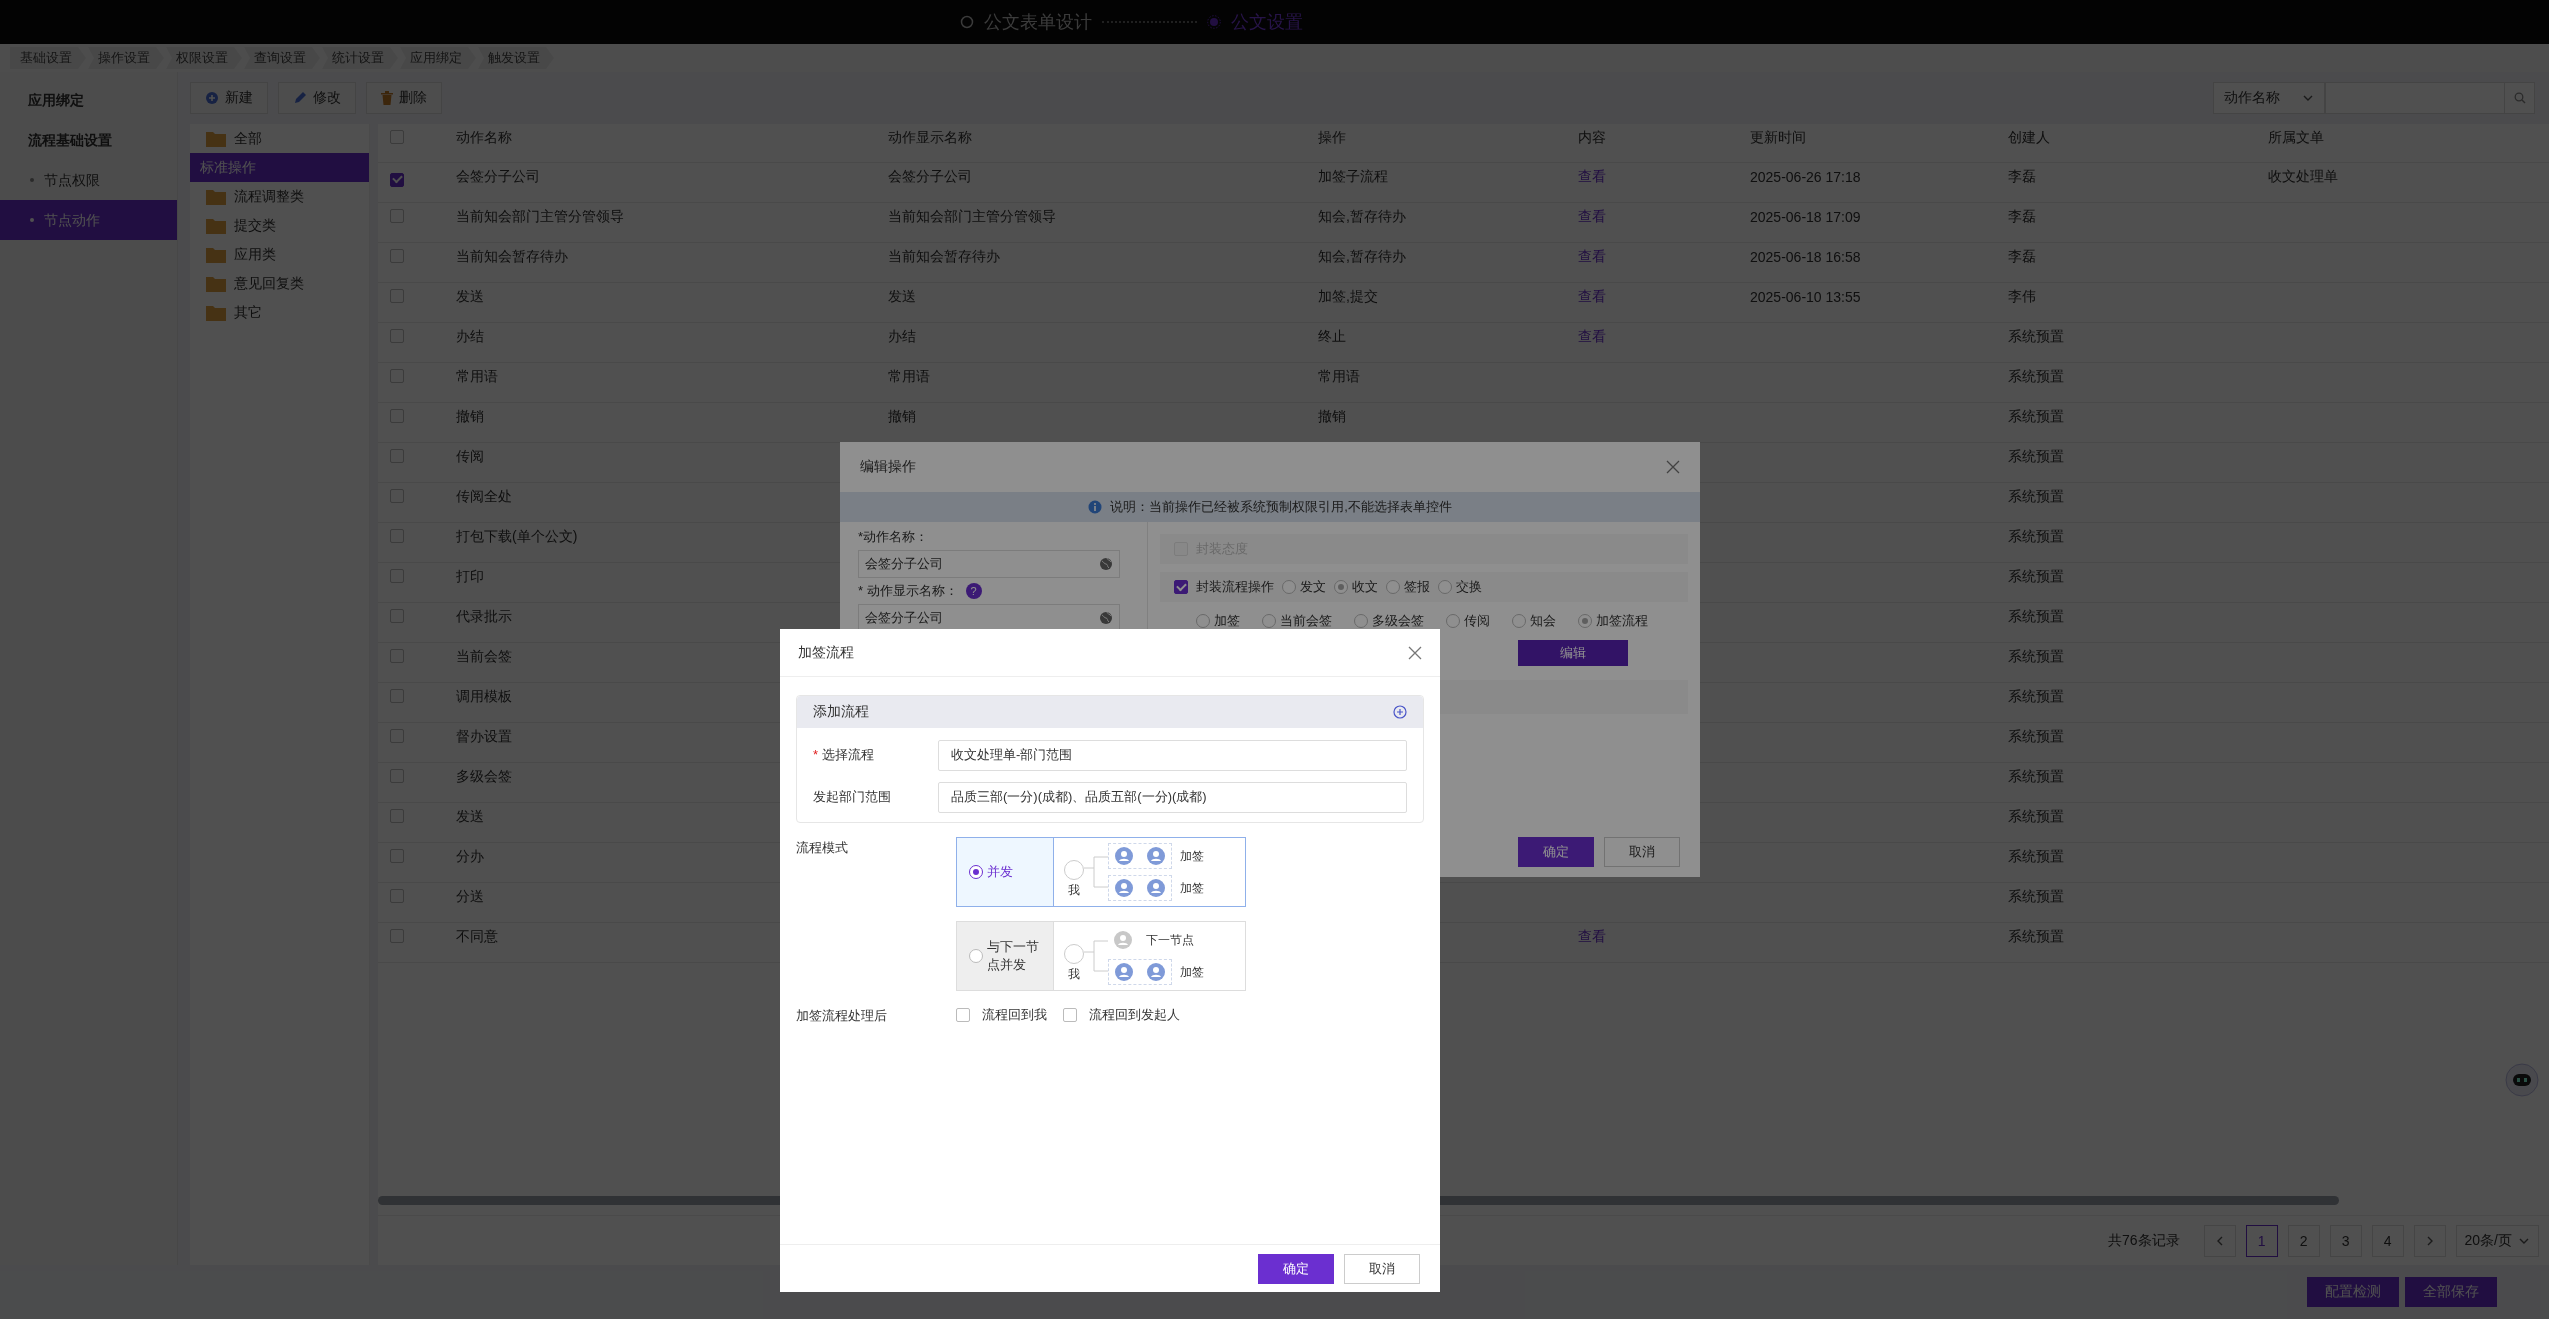  What do you see at coordinates (973, 591) in the screenshot?
I see `help-icon: ?` at bounding box center [973, 591].